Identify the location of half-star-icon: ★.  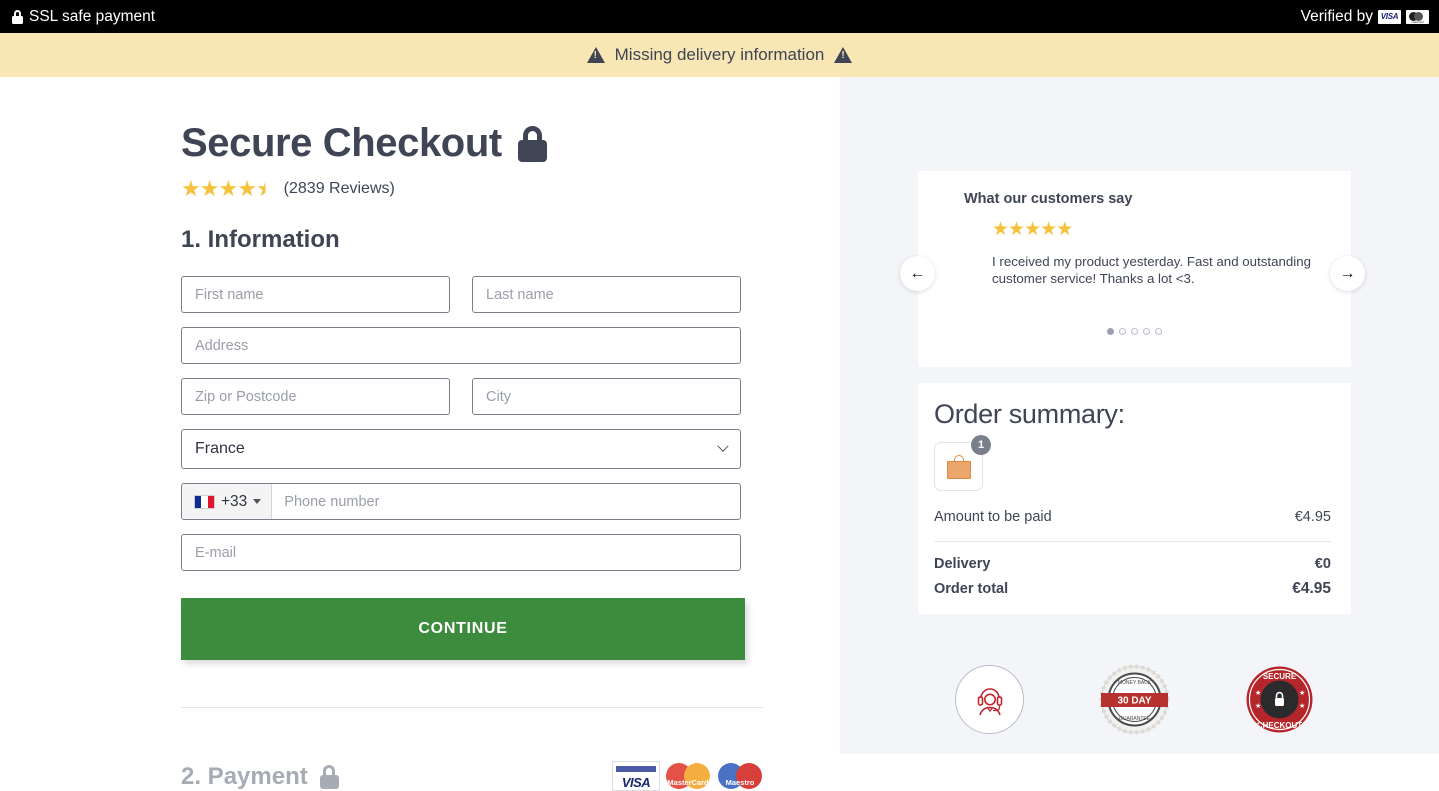
(265, 188).